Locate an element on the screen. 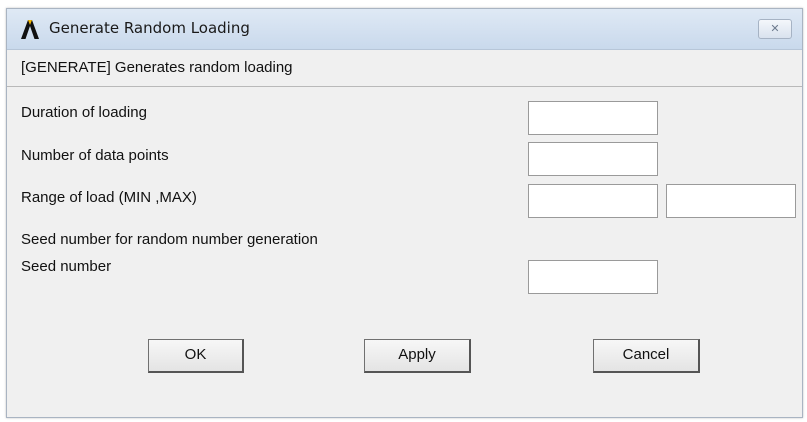  load-range-max-input is located at coordinates (731, 201).